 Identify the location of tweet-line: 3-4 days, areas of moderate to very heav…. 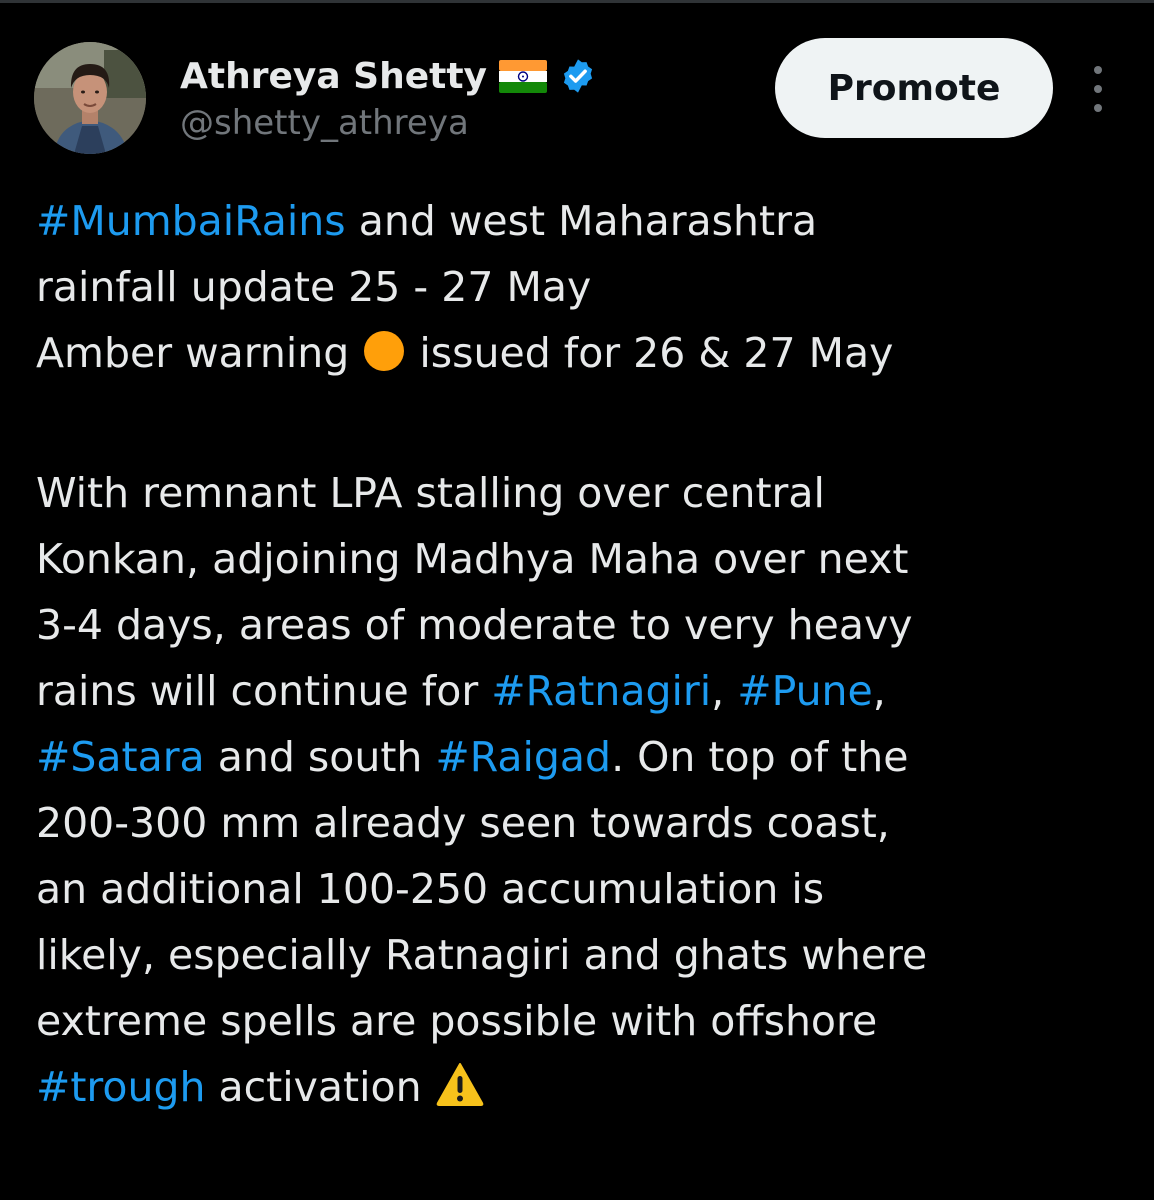
(581, 625).